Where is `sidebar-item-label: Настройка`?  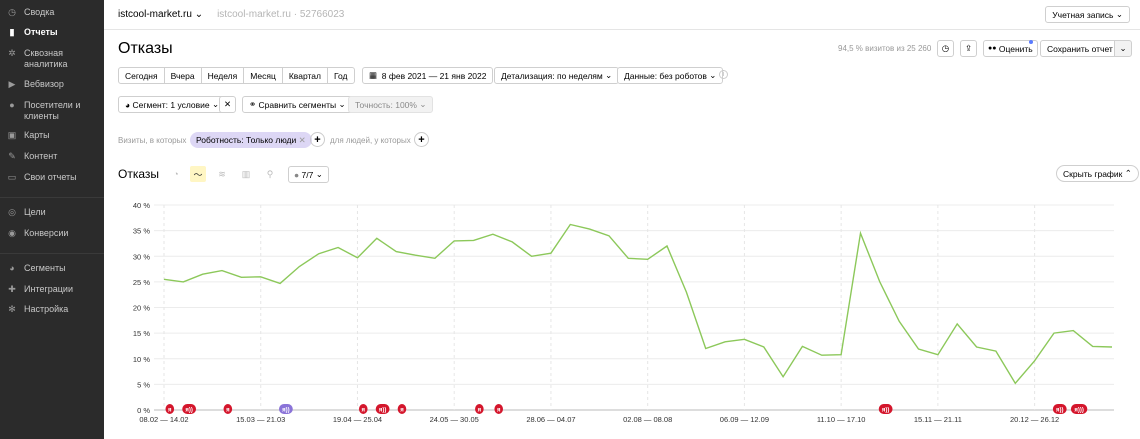 sidebar-item-label: Настройка is located at coordinates (46, 309).